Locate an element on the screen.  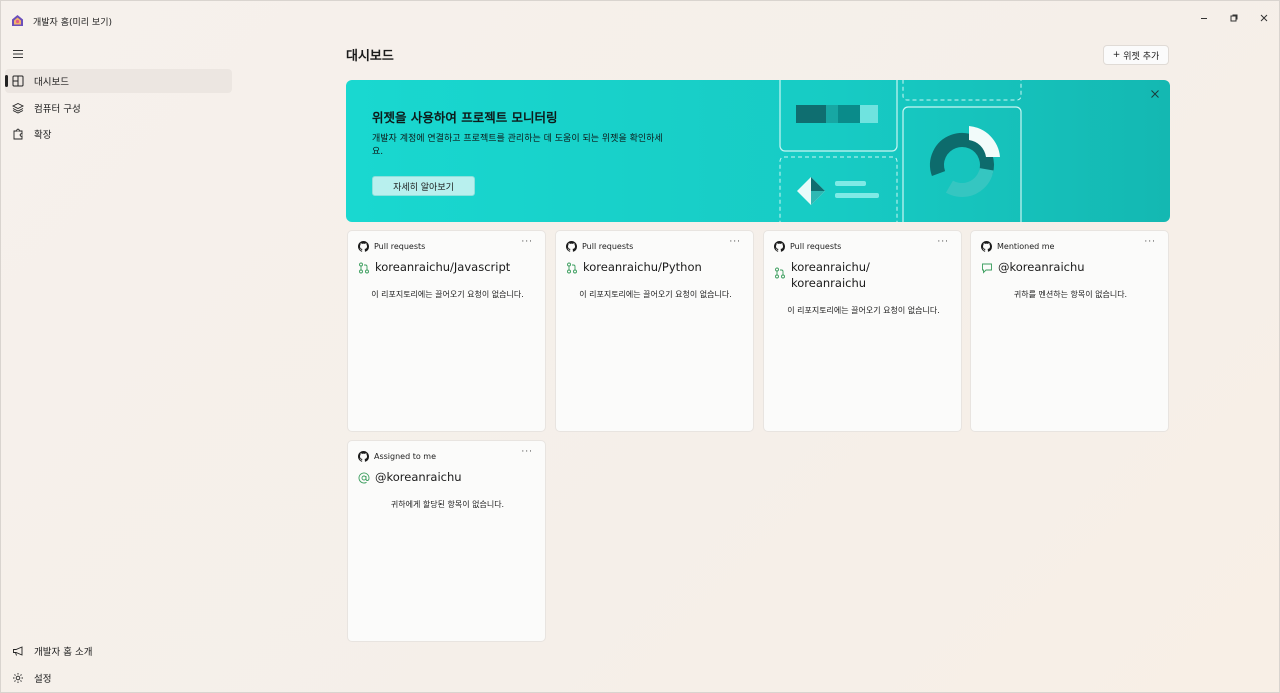
page-title: 대시보드 is located at coordinates (370, 56).